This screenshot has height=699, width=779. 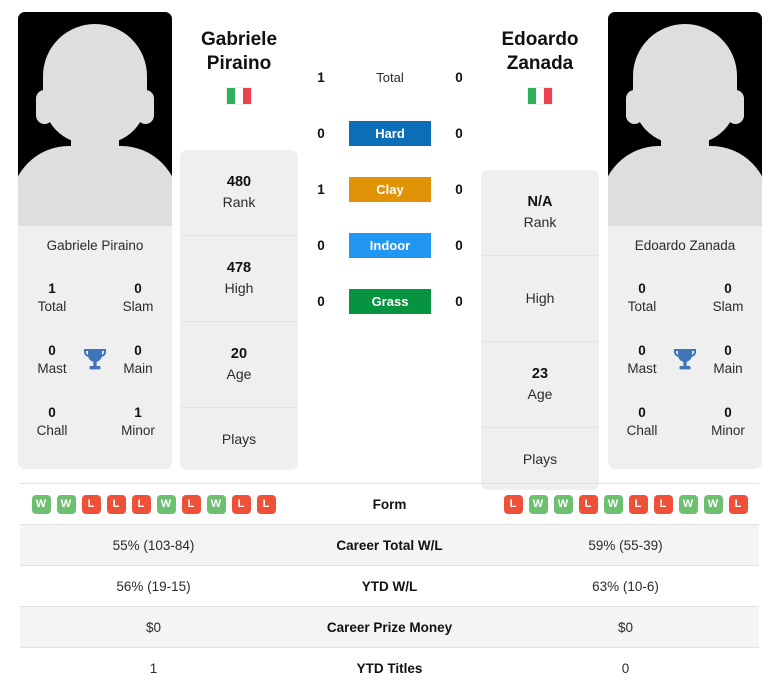 What do you see at coordinates (239, 439) in the screenshot?
I see `plays-cell-left: Plays` at bounding box center [239, 439].